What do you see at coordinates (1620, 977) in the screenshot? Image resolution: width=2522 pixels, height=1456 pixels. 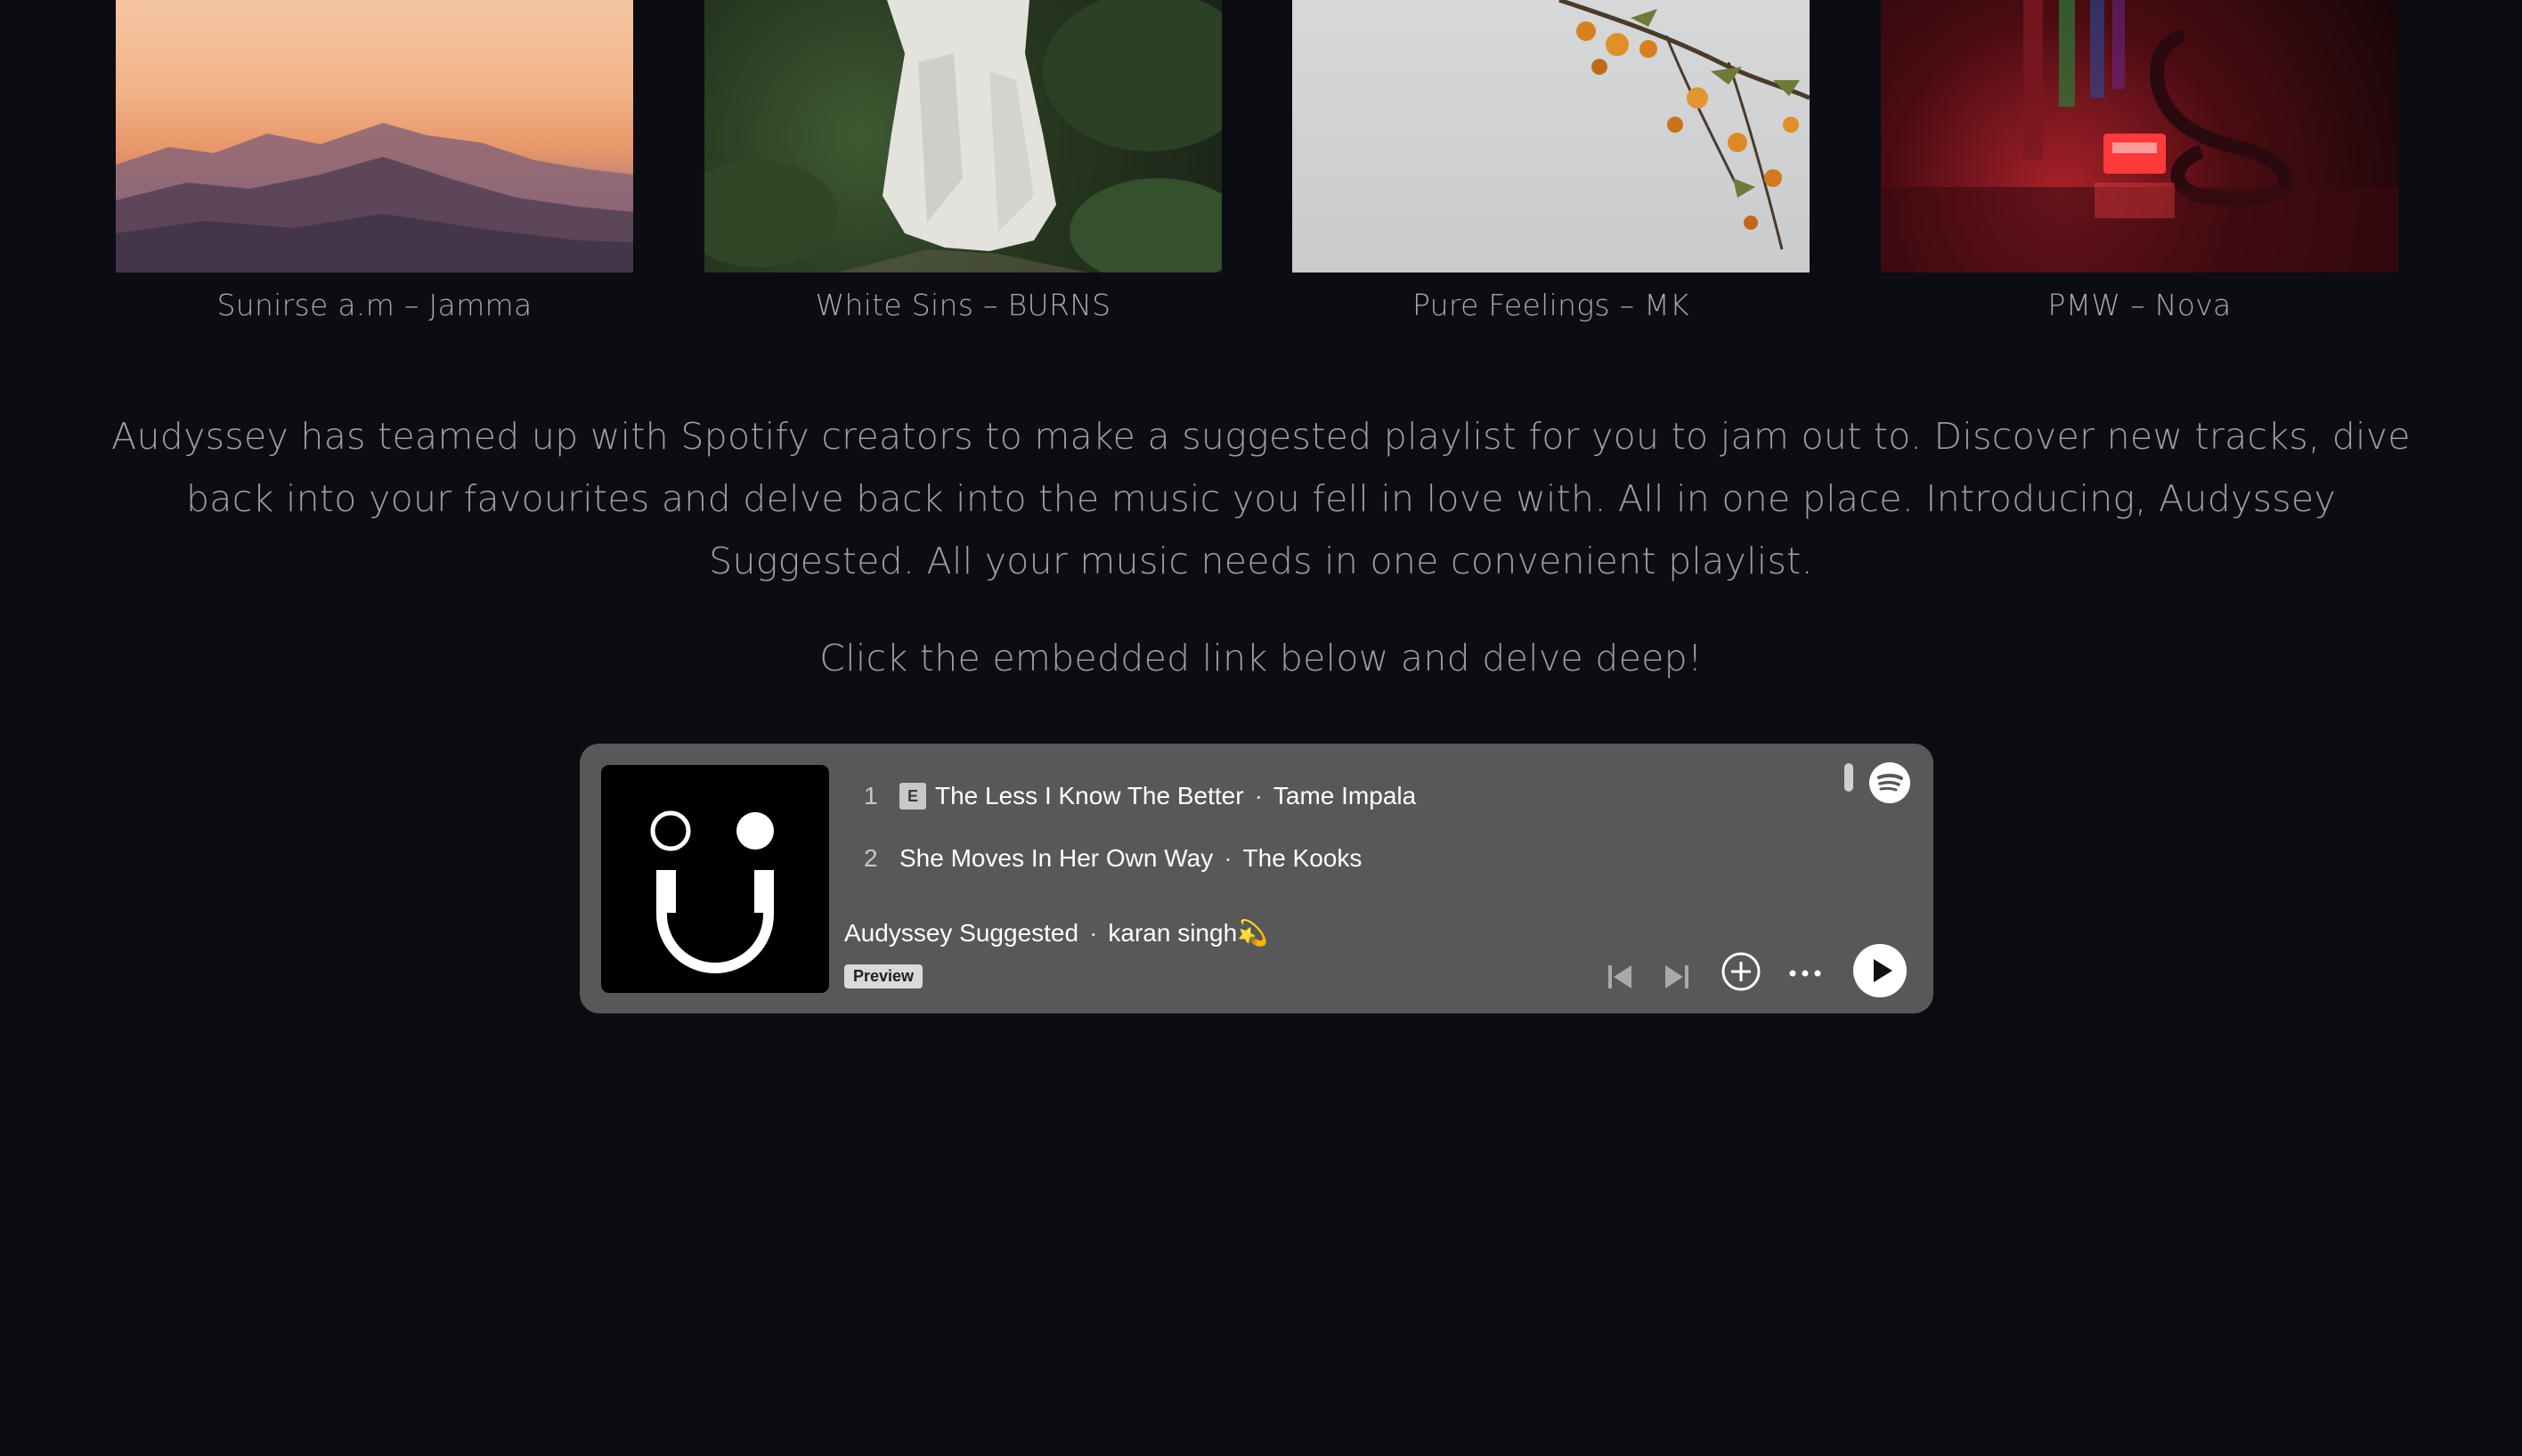 I see `skip-back-icon` at bounding box center [1620, 977].